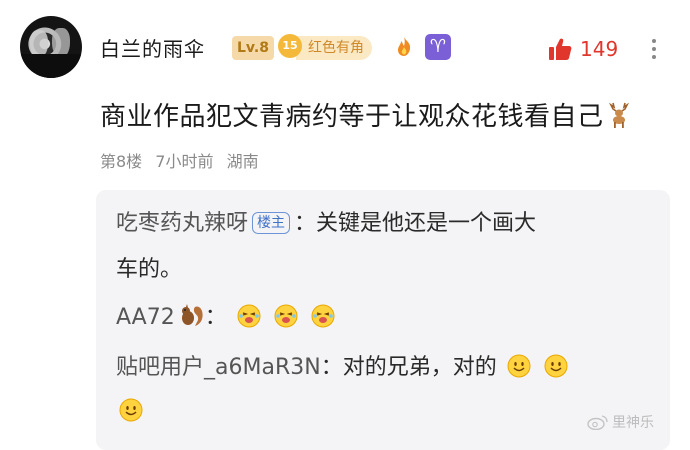  I want to click on reply-item: 吃枣药丸辣呀 楼主 ：关键是他还是一个画大, so click(326, 224).